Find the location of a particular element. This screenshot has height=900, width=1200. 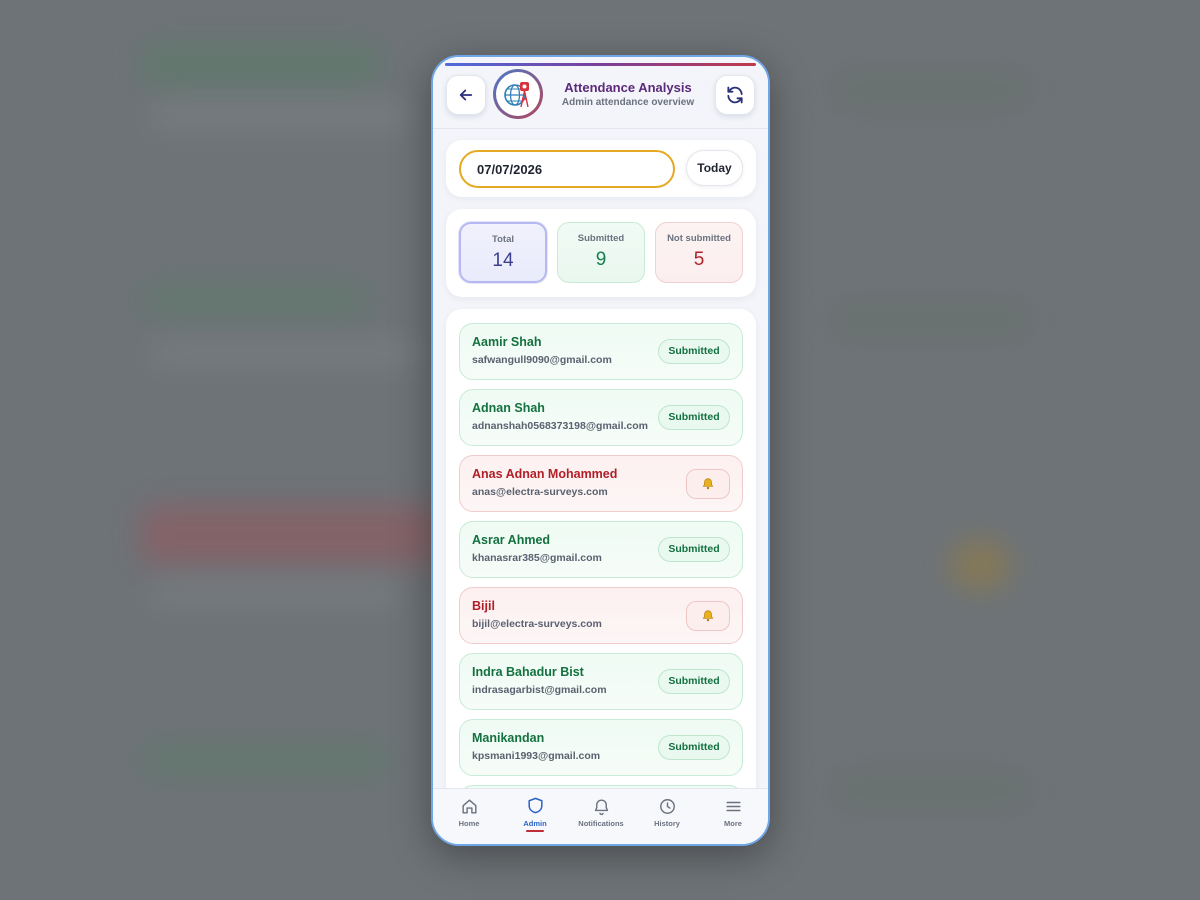

arrow-left-icon is located at coordinates (466, 95).